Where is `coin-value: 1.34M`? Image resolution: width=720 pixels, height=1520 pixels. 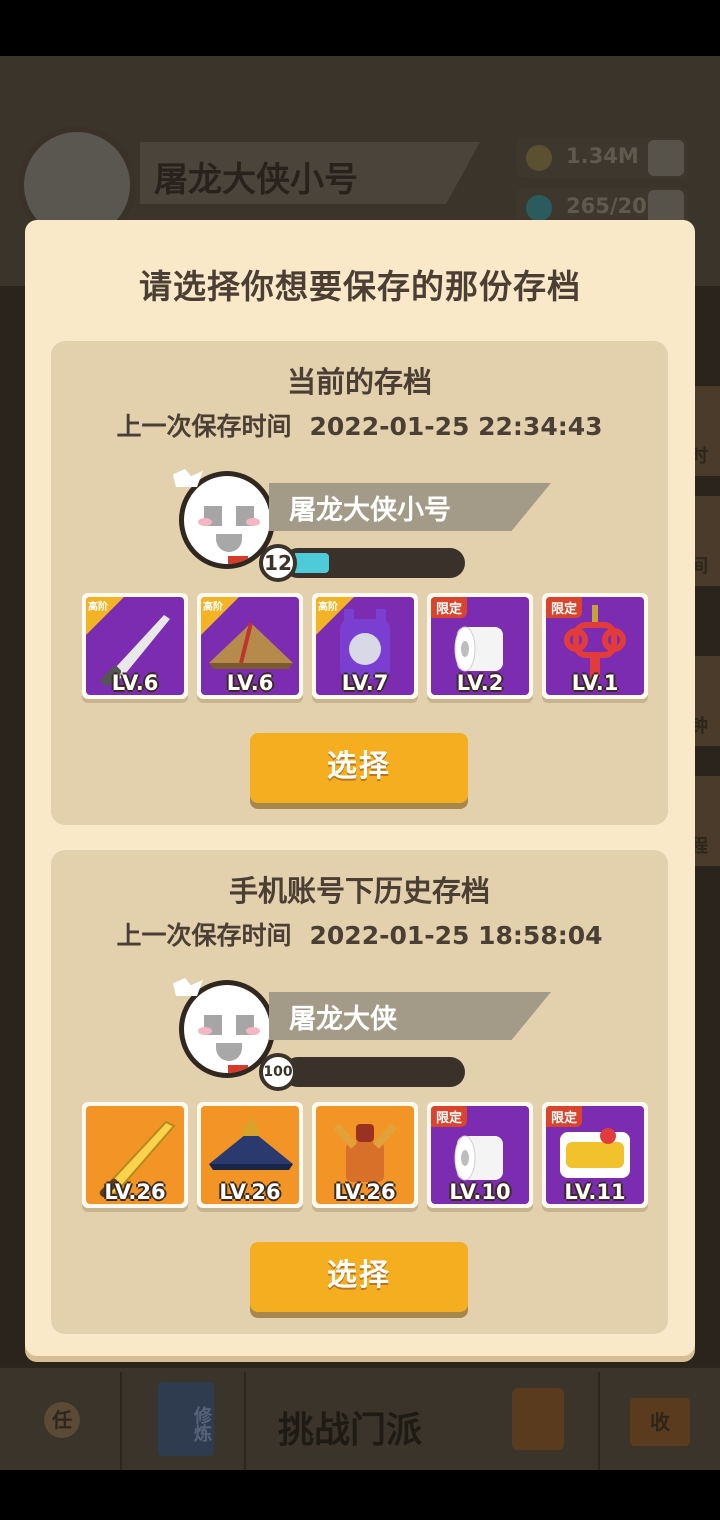
coin-value: 1.34M is located at coordinates (602, 156).